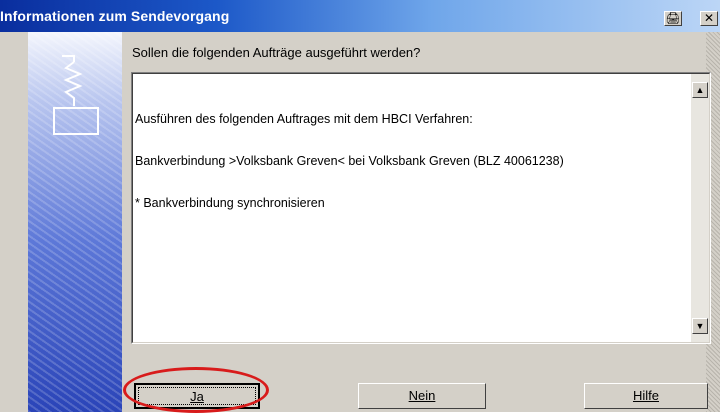 This screenshot has height=413, width=720. What do you see at coordinates (75, 222) in the screenshot?
I see `side-banner` at bounding box center [75, 222].